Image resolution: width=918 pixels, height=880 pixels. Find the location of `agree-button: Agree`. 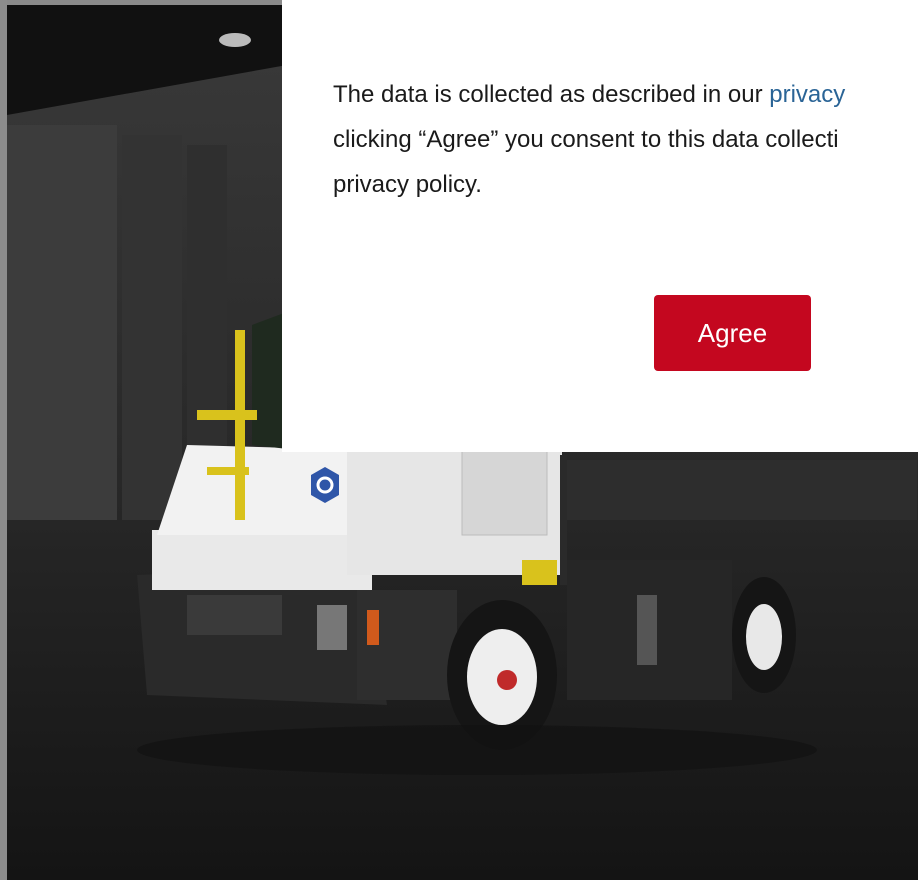

agree-button: Agree is located at coordinates (732, 333).